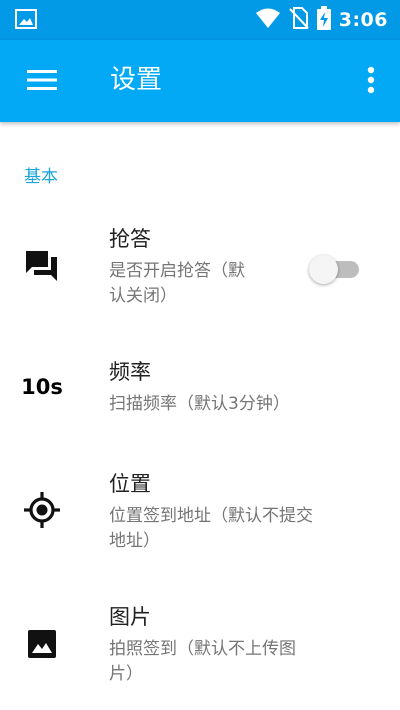 This screenshot has width=400, height=710. I want to click on setting-row-image: 图片 拍照签到（默认不上传图 片）, so click(200, 645).